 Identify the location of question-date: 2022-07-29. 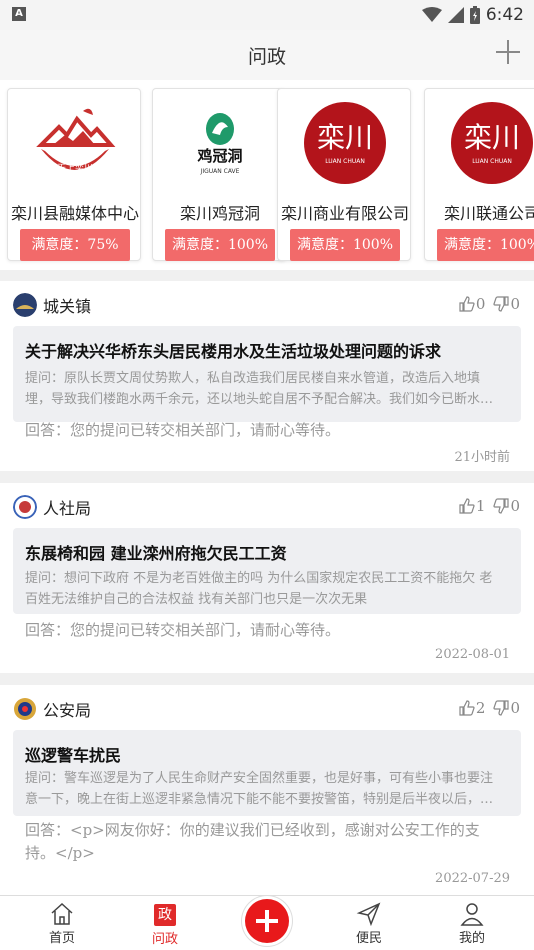
(472, 878).